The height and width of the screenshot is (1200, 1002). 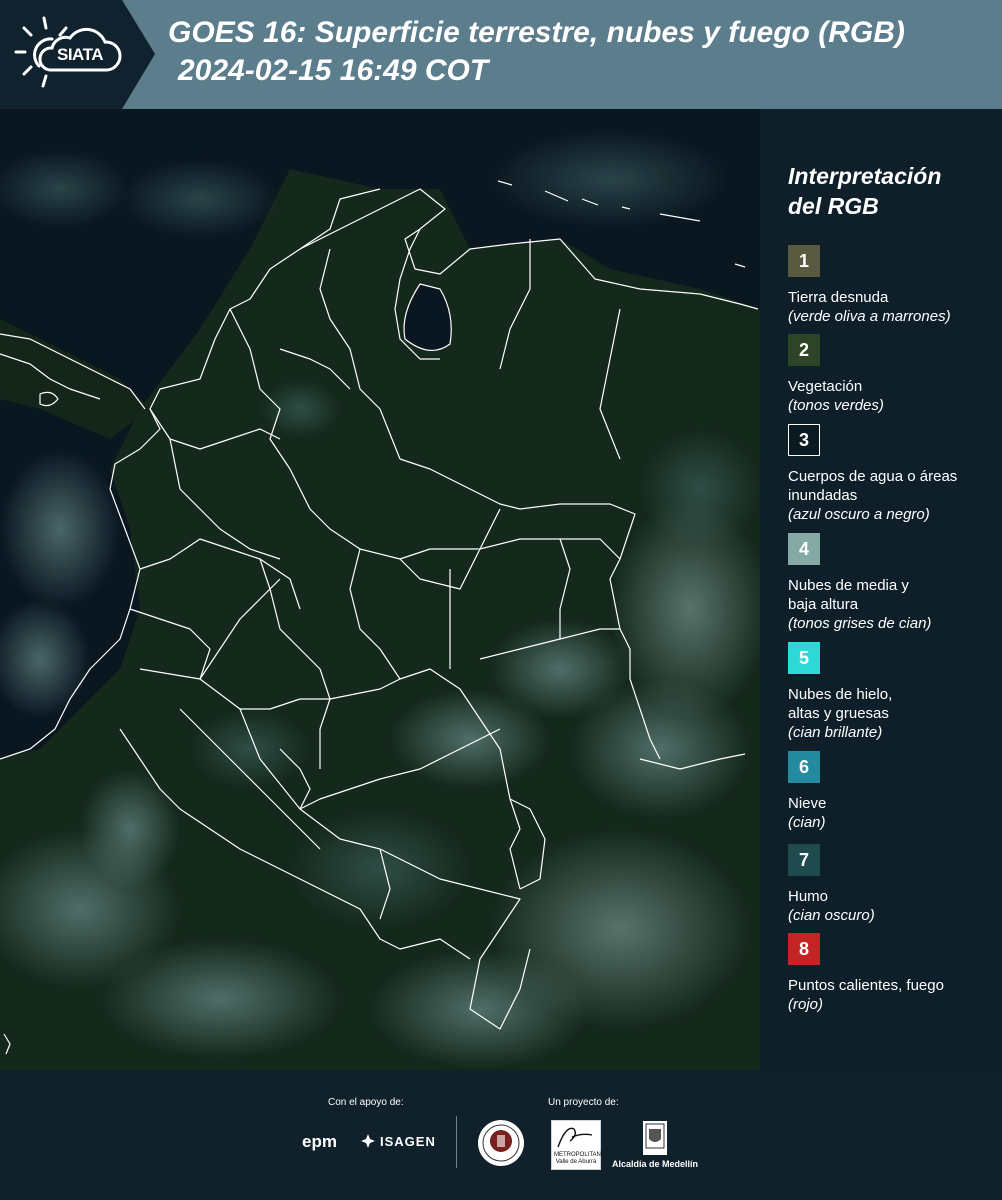 I want to click on legend-label: Nubes de hielo, altas y gruesas, so click(x=840, y=704).